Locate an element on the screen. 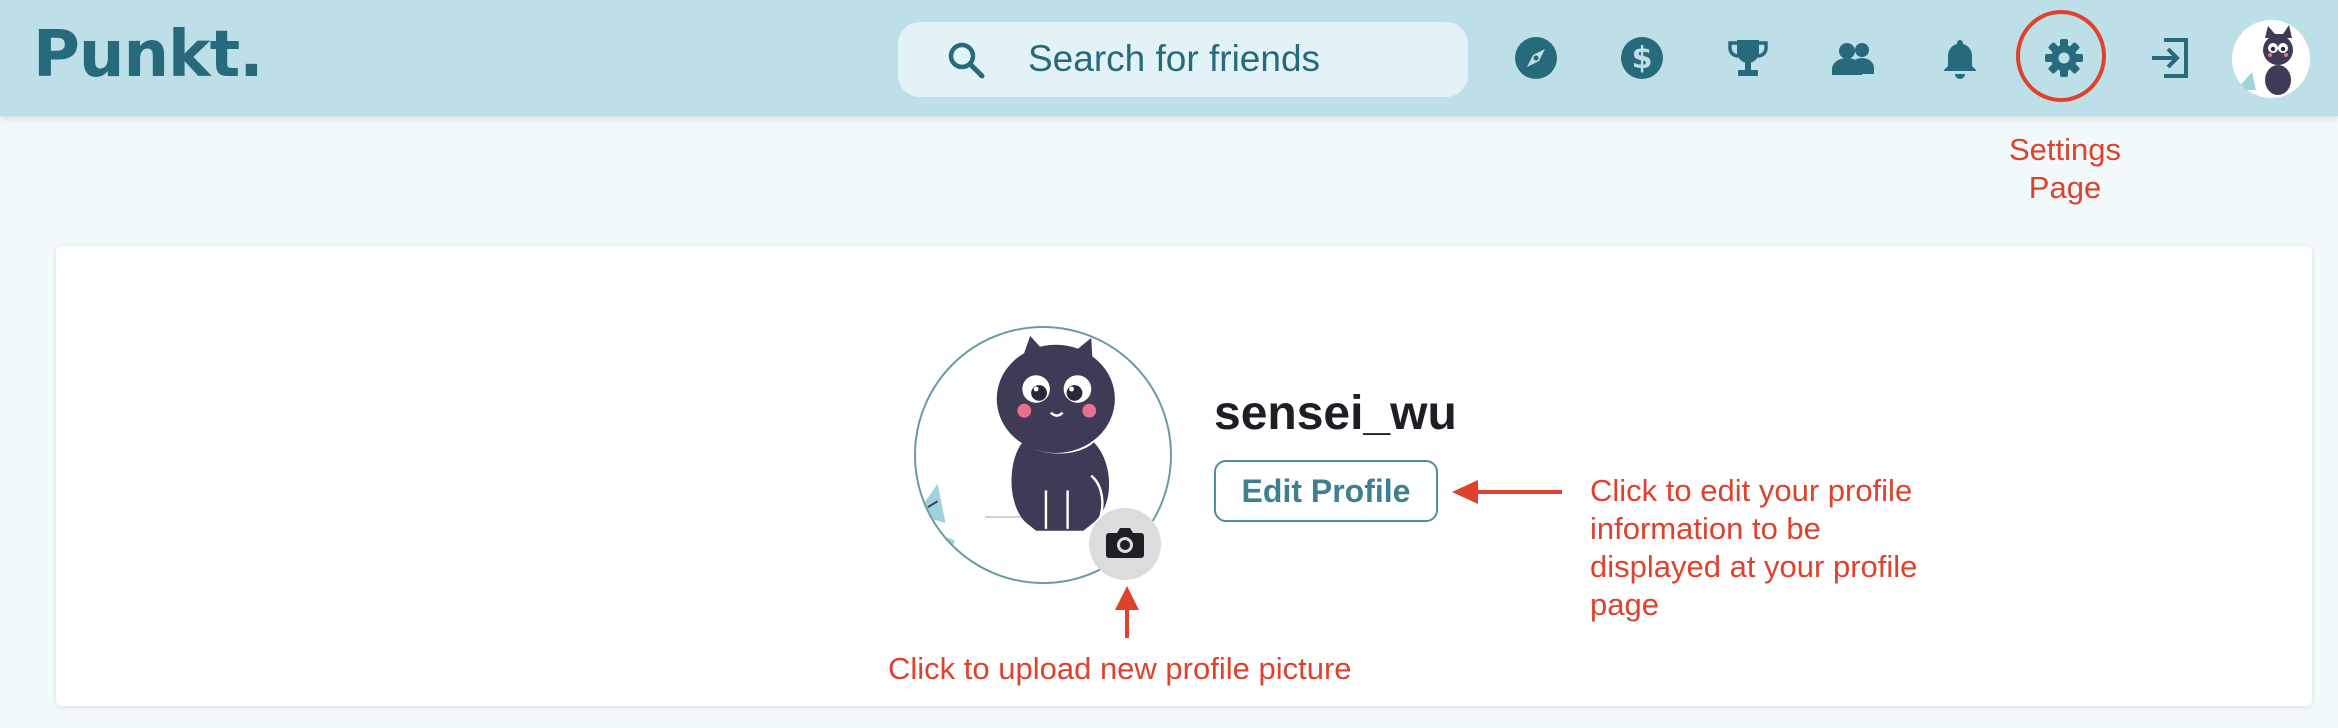  search-input is located at coordinates (1238, 59).